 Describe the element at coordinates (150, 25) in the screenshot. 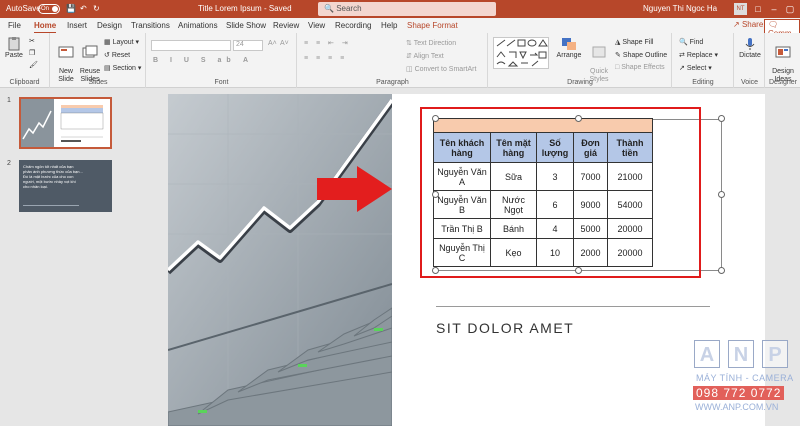

I see `tab-transitions: Transitions` at that location.